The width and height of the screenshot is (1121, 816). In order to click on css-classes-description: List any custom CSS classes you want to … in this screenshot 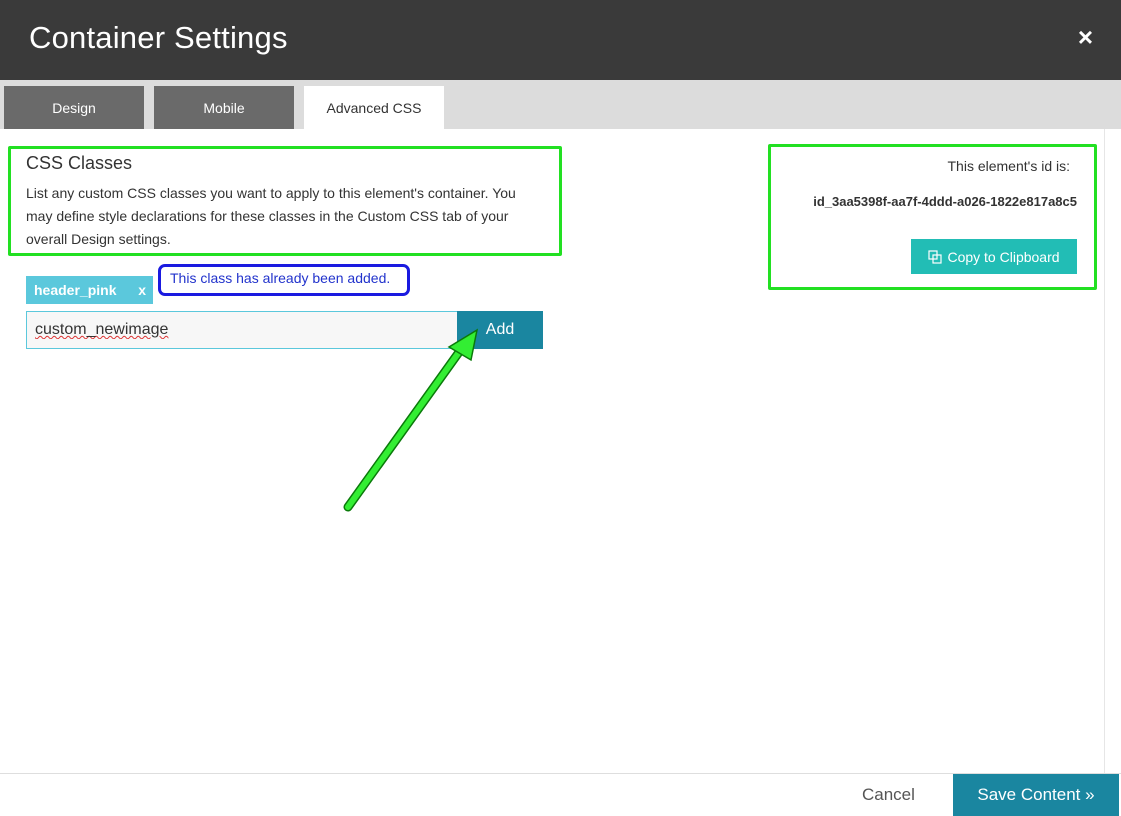, I will do `click(271, 216)`.